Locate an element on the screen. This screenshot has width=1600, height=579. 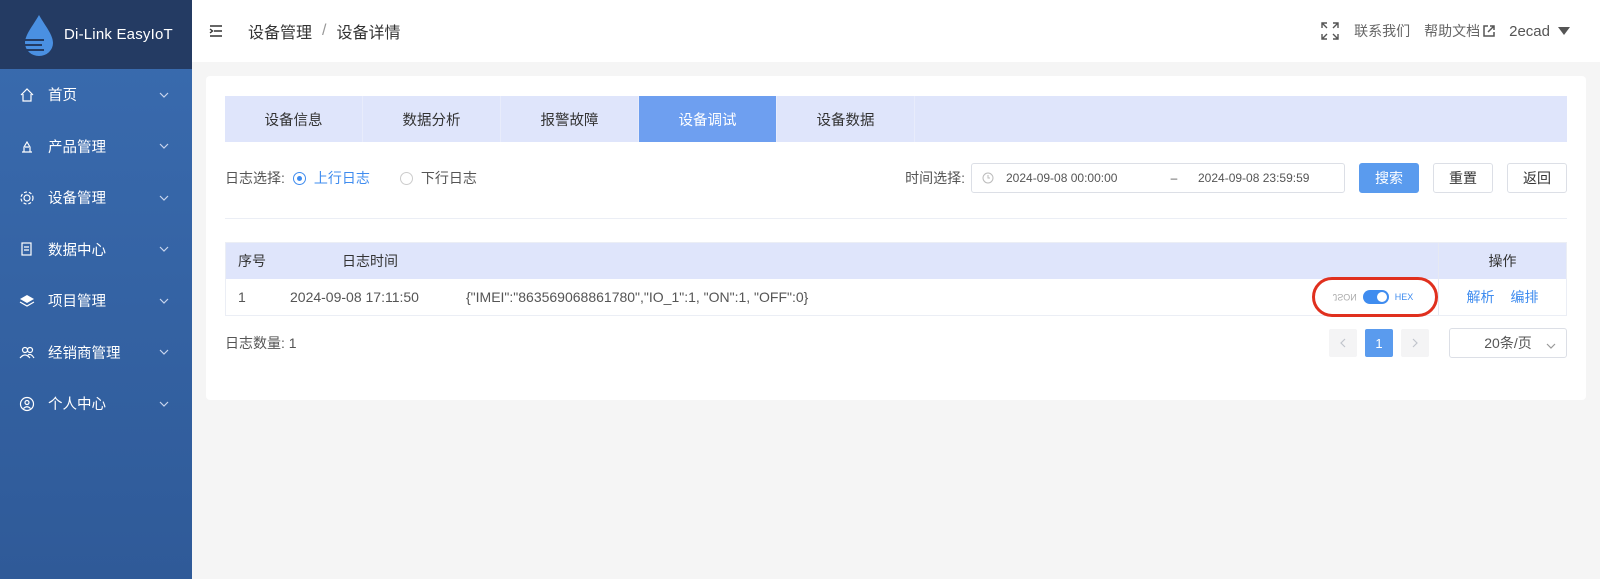
sidebar-item-dealer: 经销商管理 is located at coordinates (96, 353).